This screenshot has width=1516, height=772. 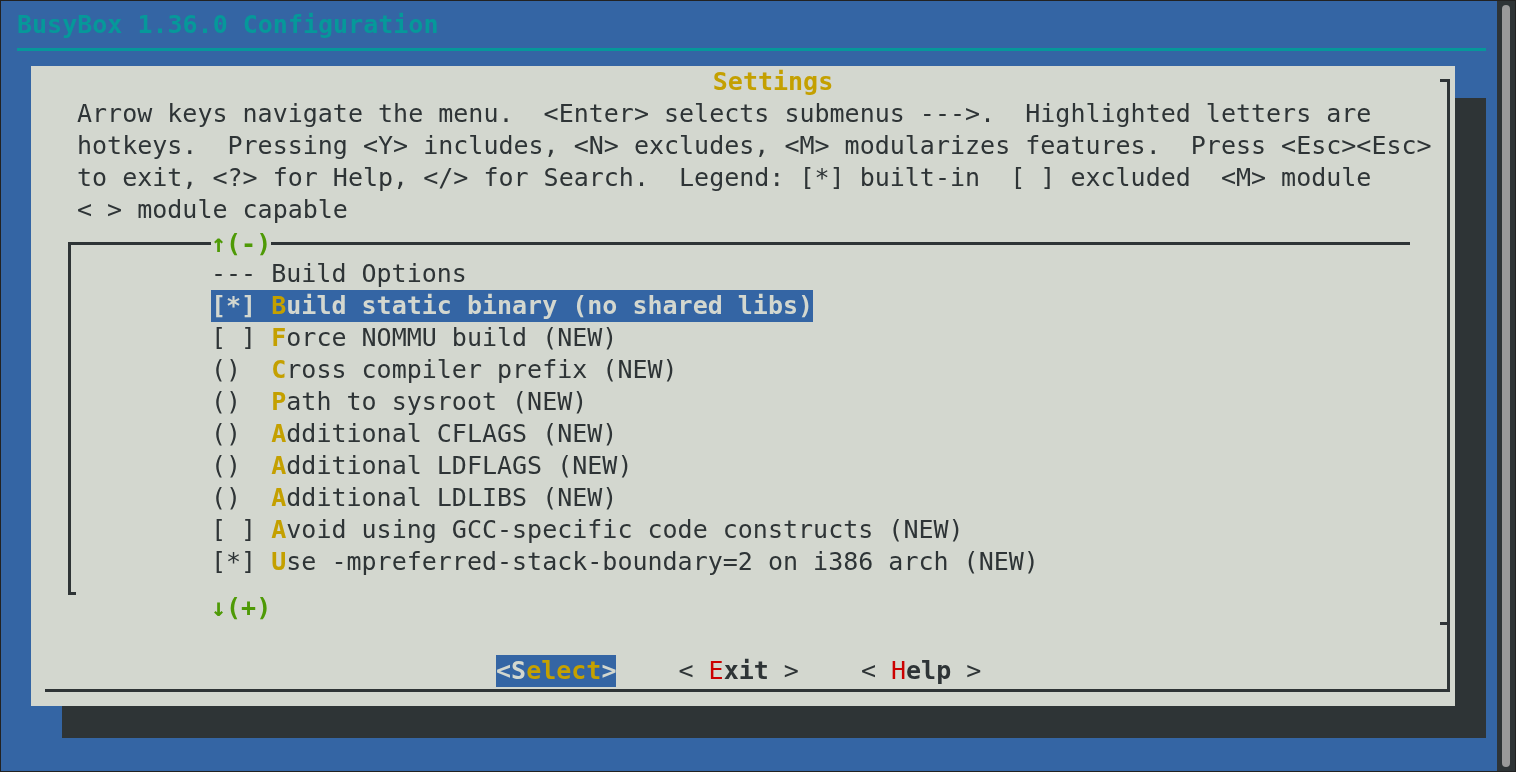 I want to click on menu-item: [*] Build static binary (no shared libs), so click(x=512, y=306).